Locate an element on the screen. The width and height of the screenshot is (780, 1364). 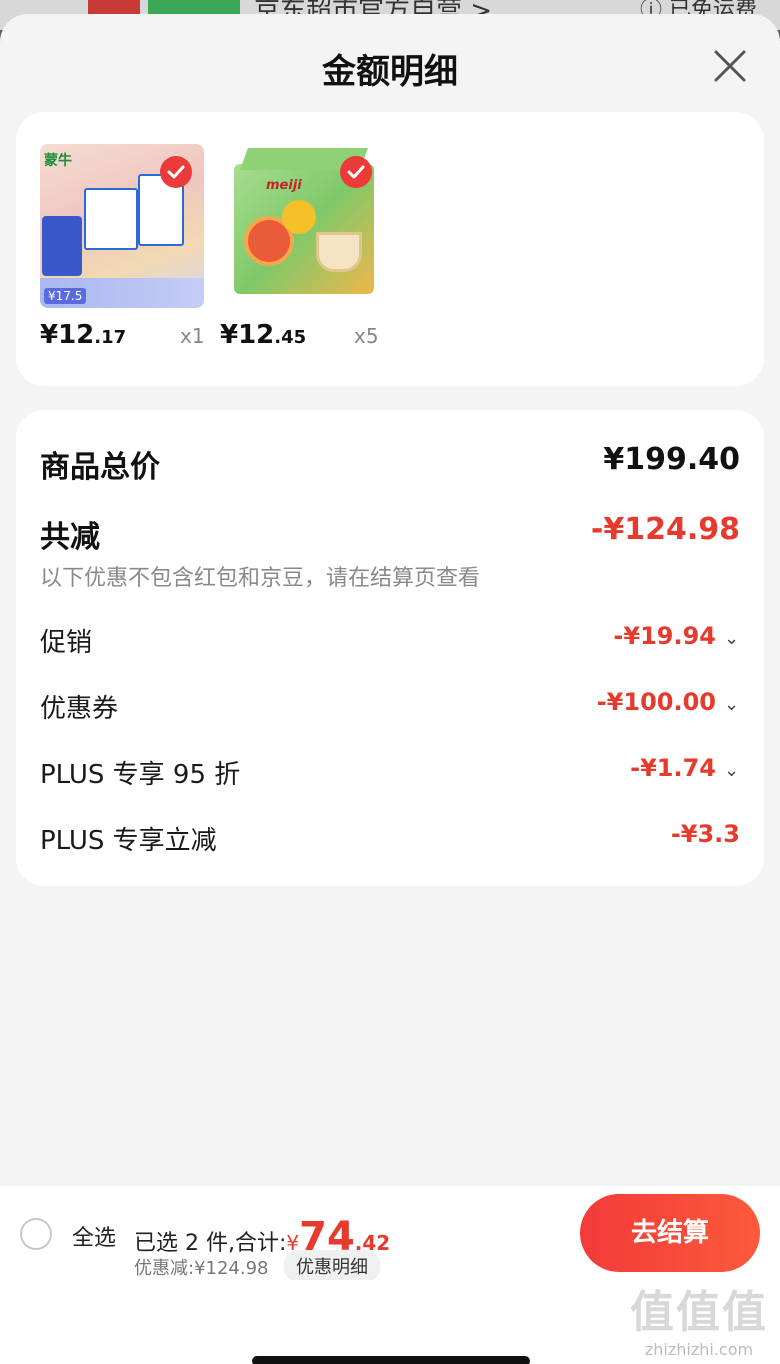
plus-discount-value: -¥1.74 is located at coordinates (673, 768).